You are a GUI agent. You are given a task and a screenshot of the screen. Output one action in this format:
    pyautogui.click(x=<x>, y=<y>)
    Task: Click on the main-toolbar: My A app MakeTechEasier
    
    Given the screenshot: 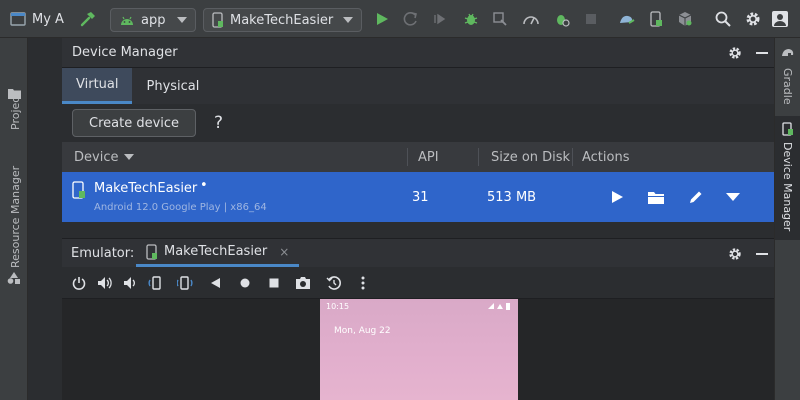 What is the action you would take?
    pyautogui.click(x=400, y=19)
    